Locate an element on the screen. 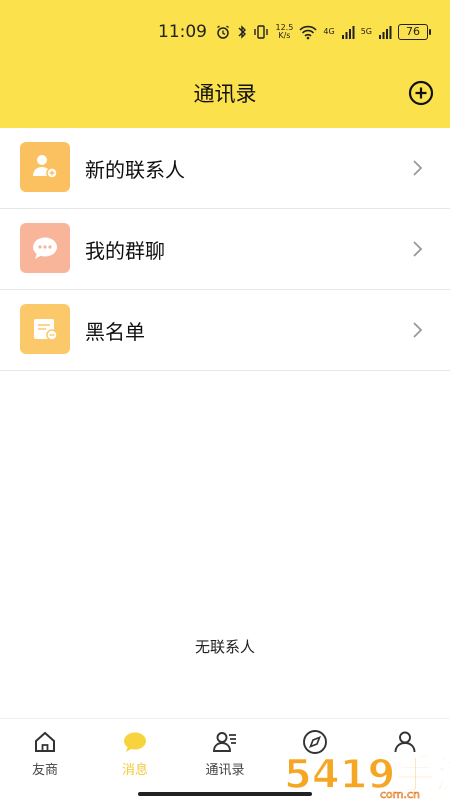  home-icon is located at coordinates (45, 741).